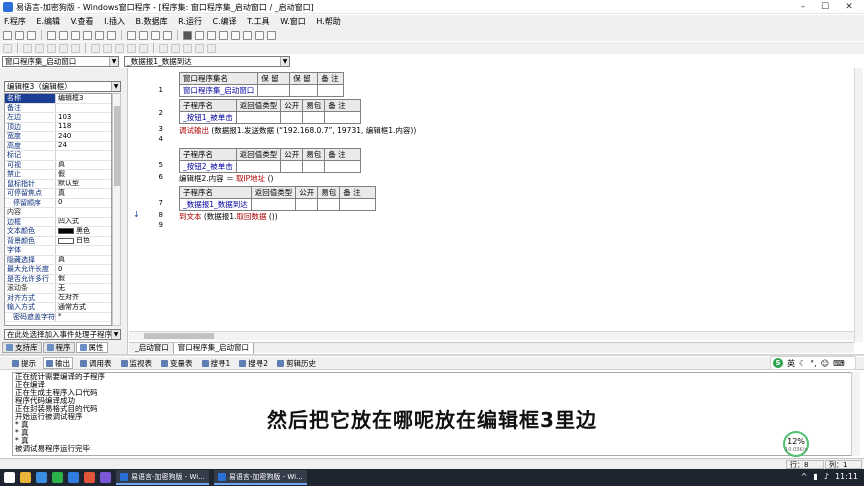 The image size is (864, 486). I want to click on property-value-cell: 白色, so click(83, 241).